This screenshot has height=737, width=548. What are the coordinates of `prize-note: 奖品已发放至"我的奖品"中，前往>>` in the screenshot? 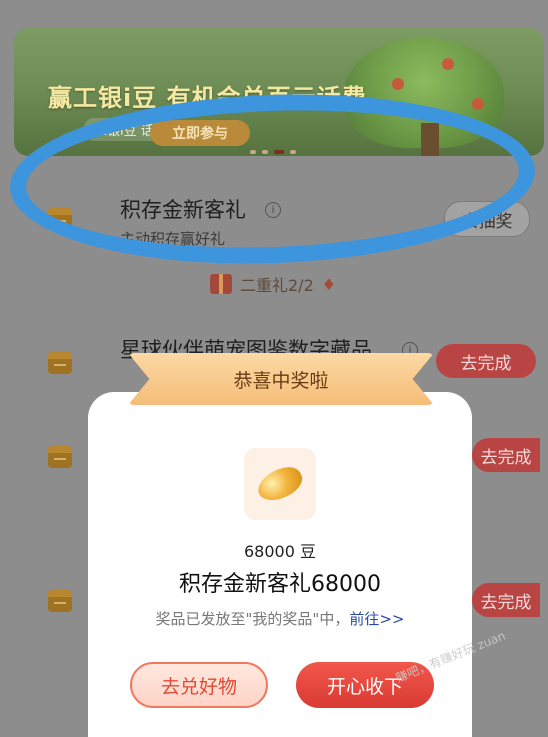 It's located at (280, 618).